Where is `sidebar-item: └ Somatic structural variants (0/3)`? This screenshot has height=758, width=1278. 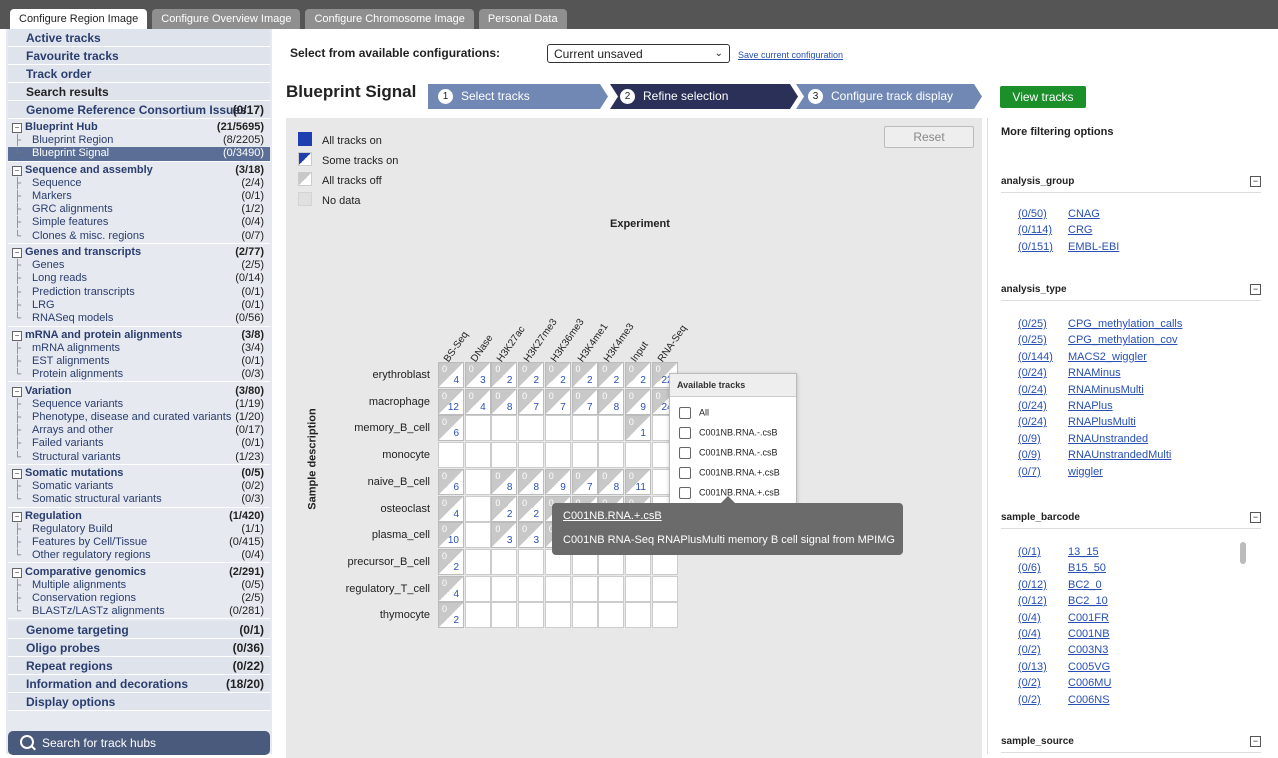 sidebar-item: └ Somatic structural variants (0/3) is located at coordinates (139, 499).